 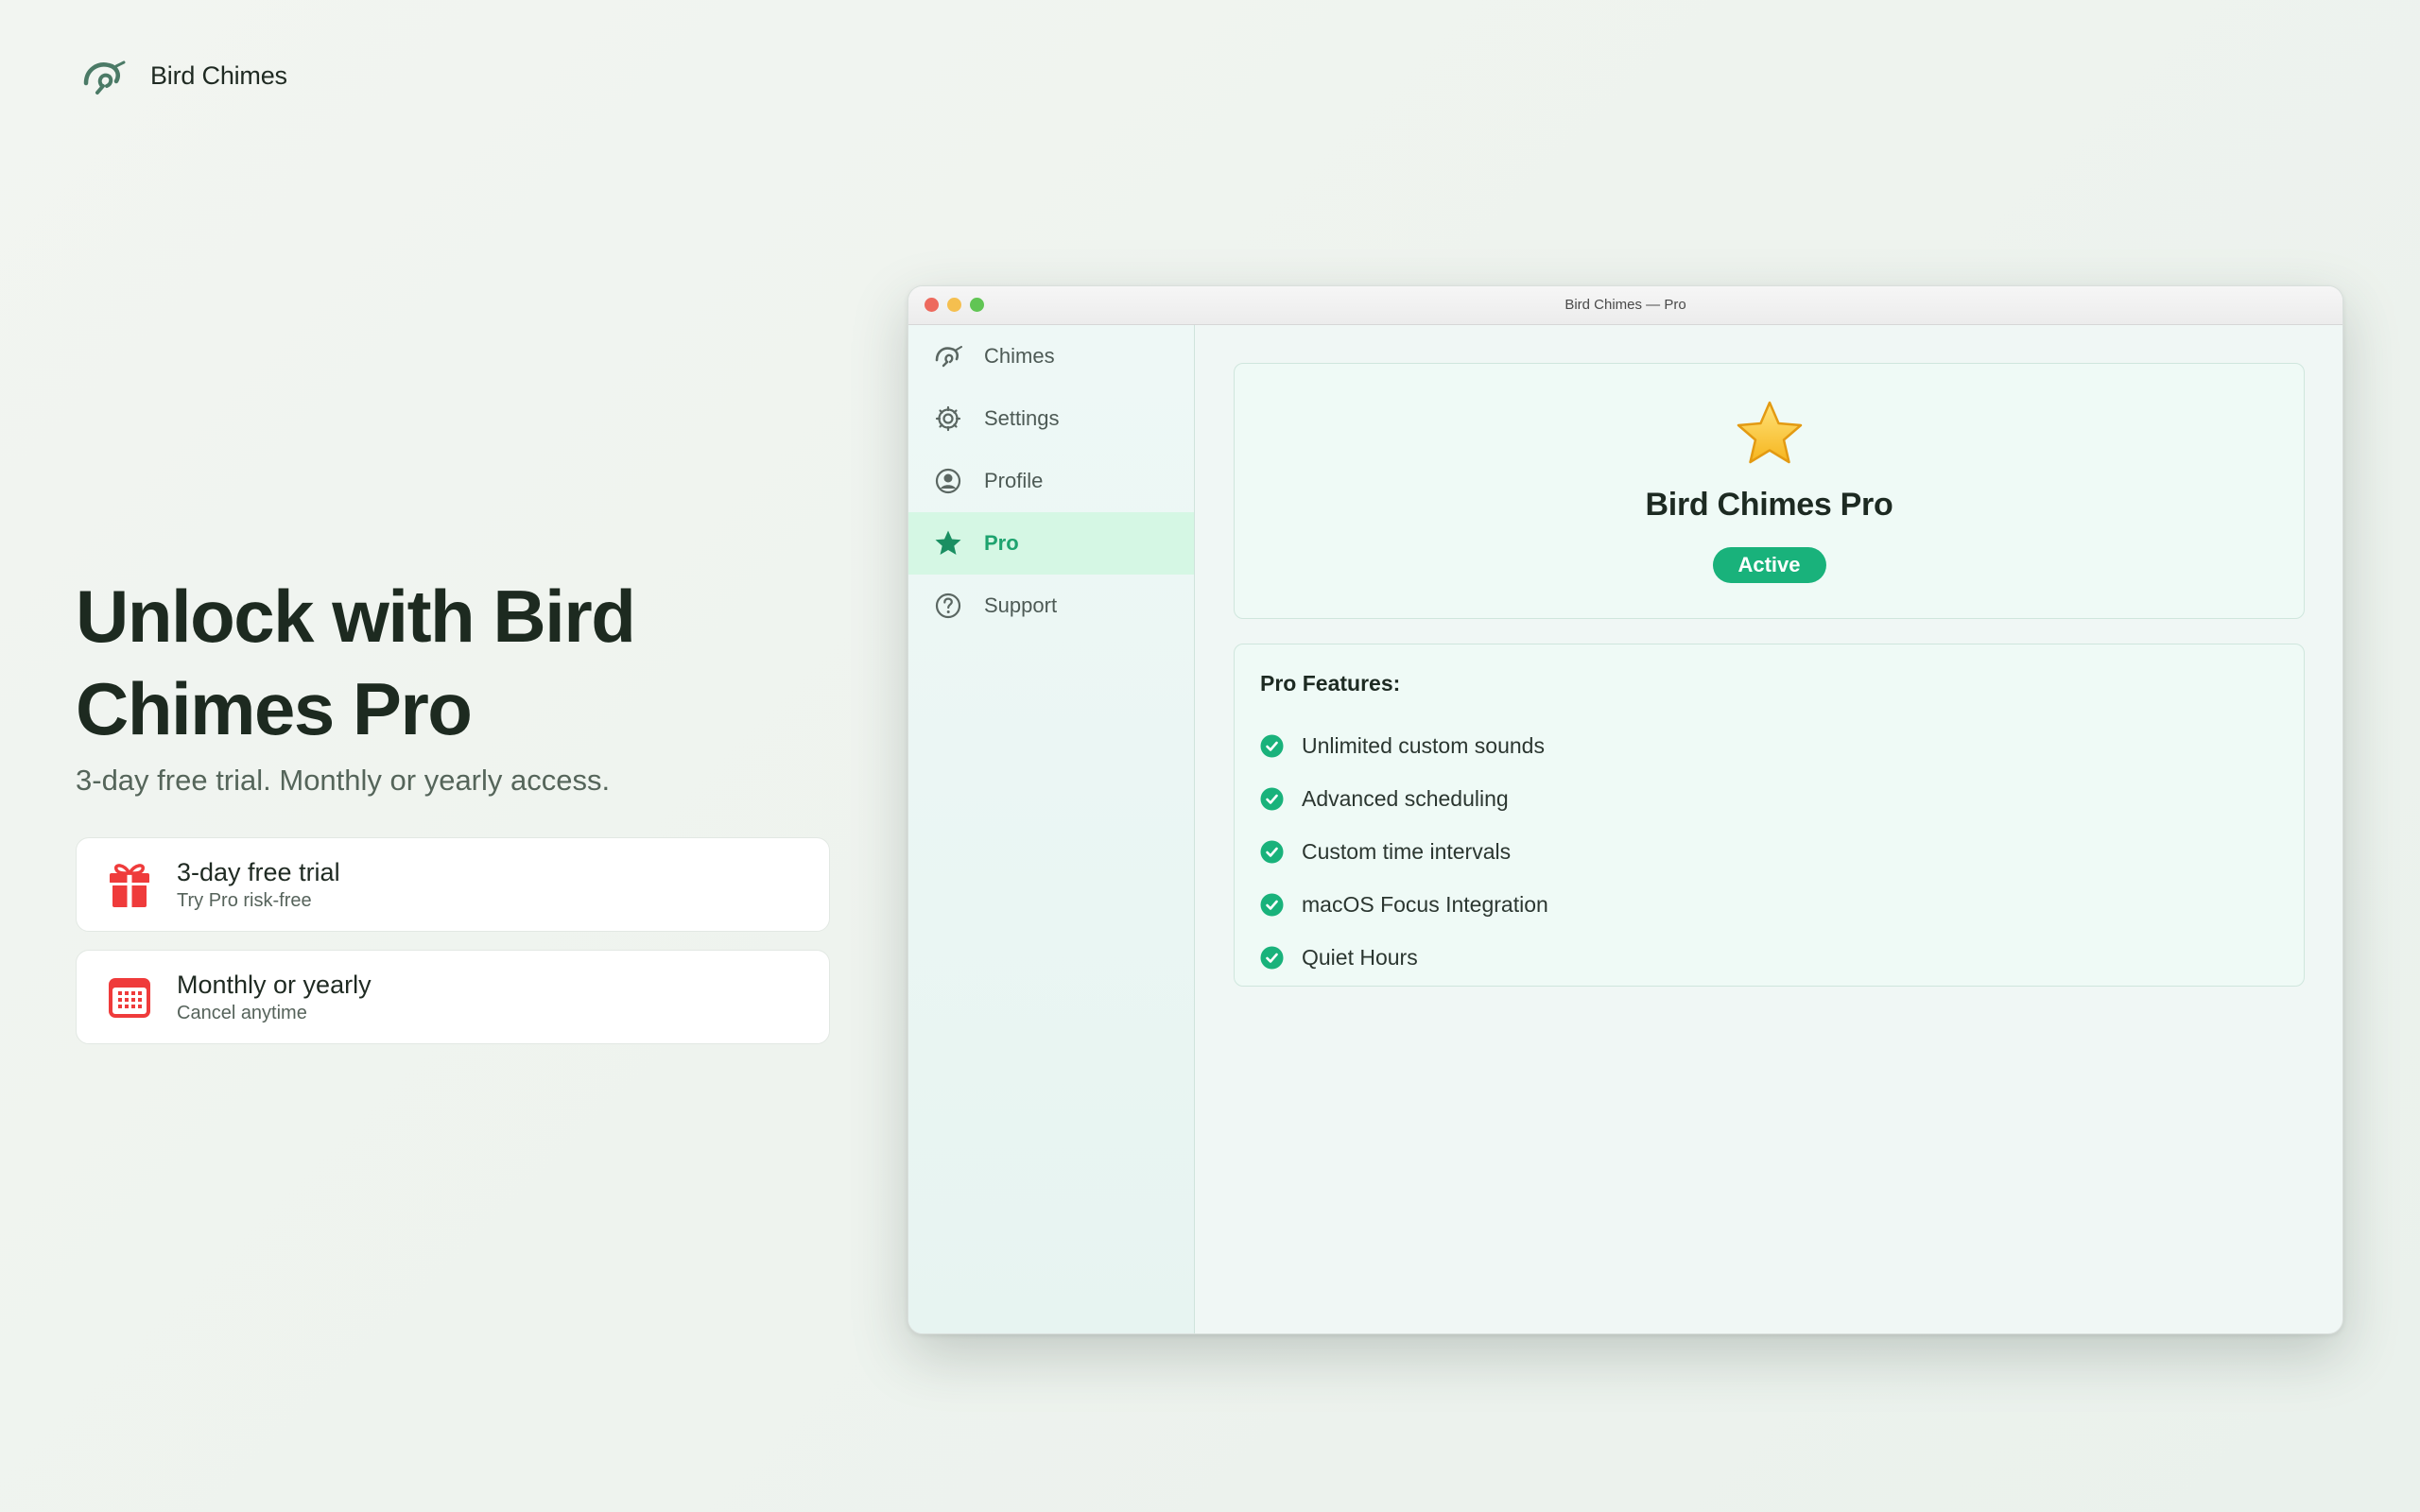 What do you see at coordinates (245, 900) in the screenshot?
I see `card-subtitle: Try Pro risk-free` at bounding box center [245, 900].